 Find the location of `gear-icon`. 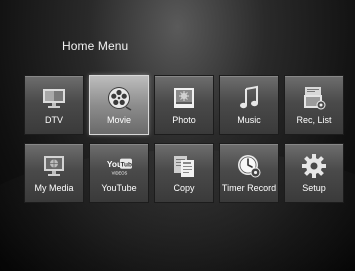

gear-icon is located at coordinates (314, 166).